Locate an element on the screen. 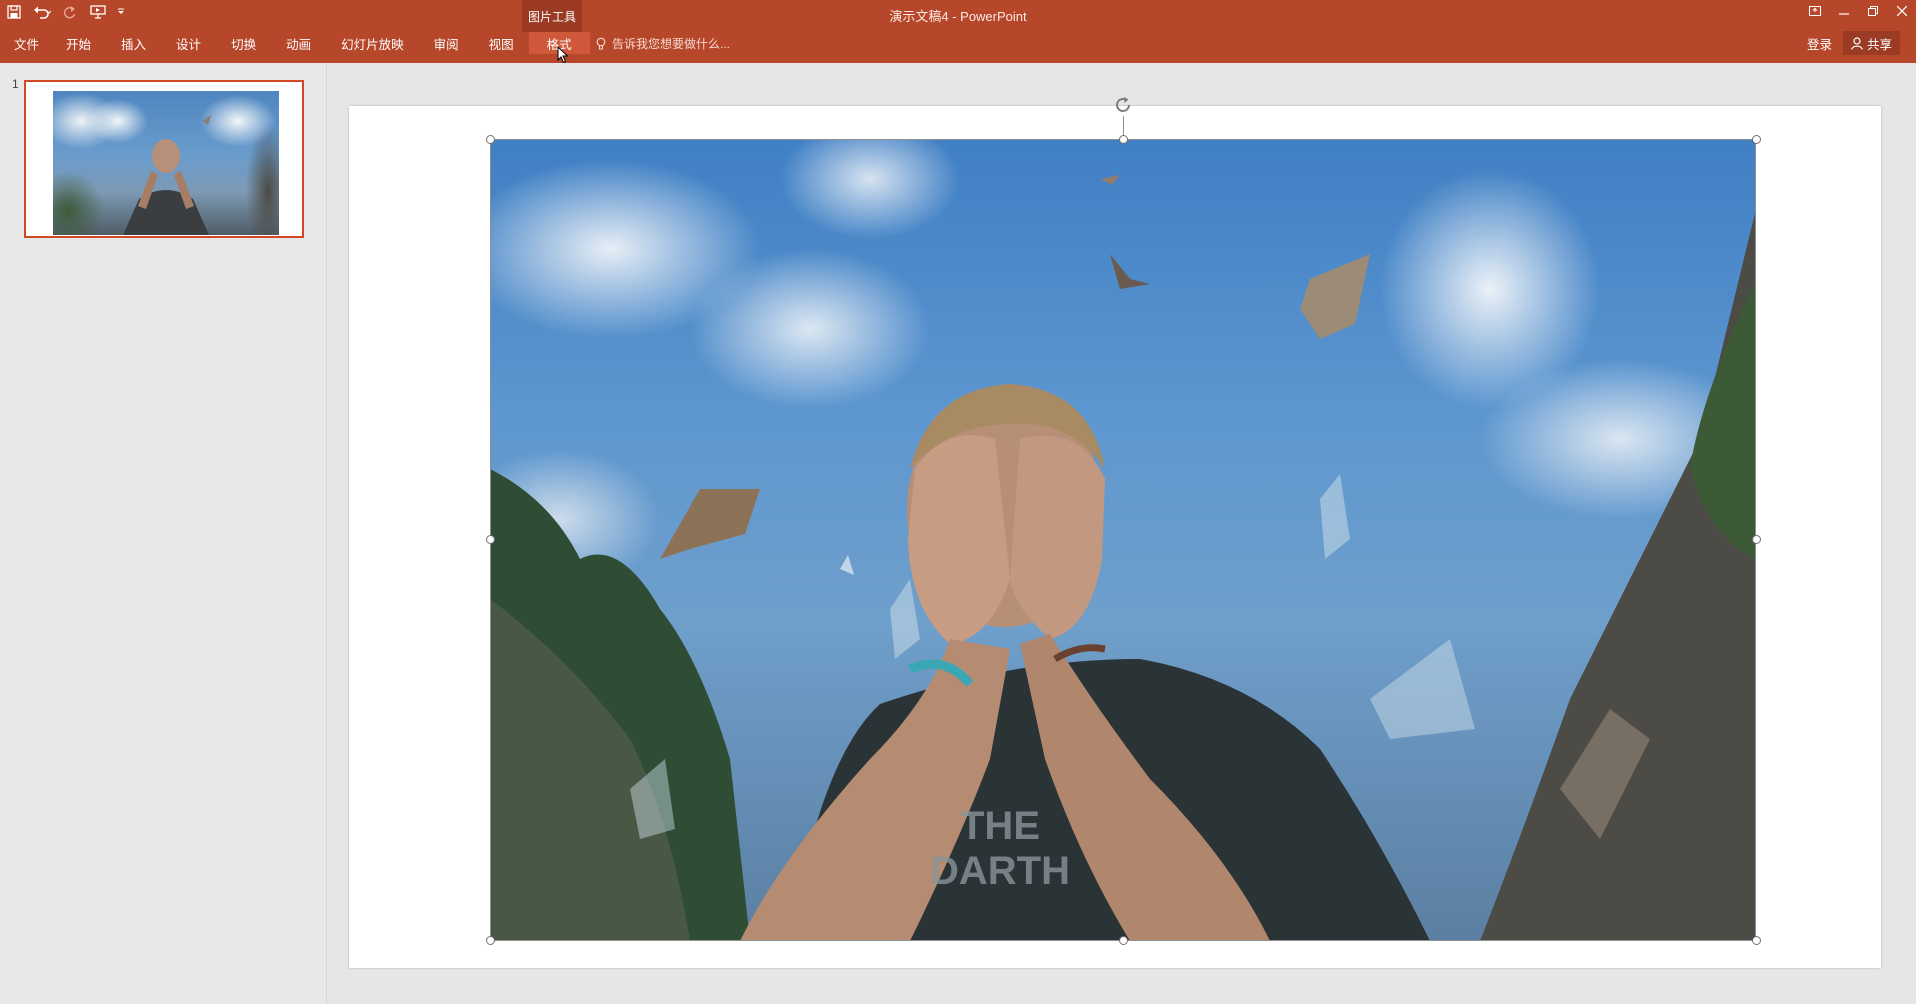 The image size is (1916, 1004). redo-button is located at coordinates (70, 12).